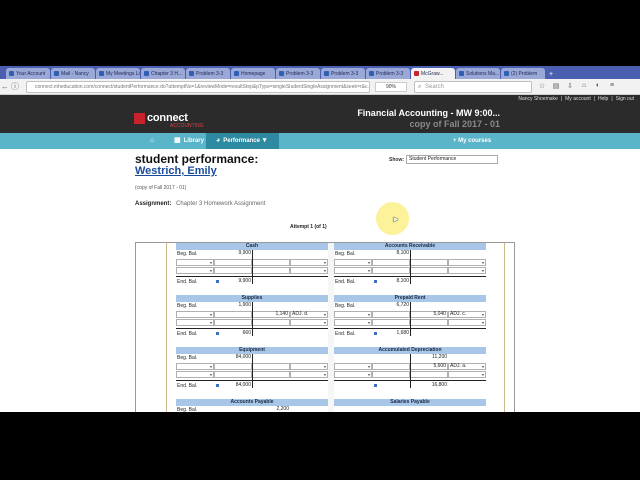 Image resolution: width=640 pixels, height=480 pixels. What do you see at coordinates (570, 86) in the screenshot?
I see `download-icon: ⇩` at bounding box center [570, 86].